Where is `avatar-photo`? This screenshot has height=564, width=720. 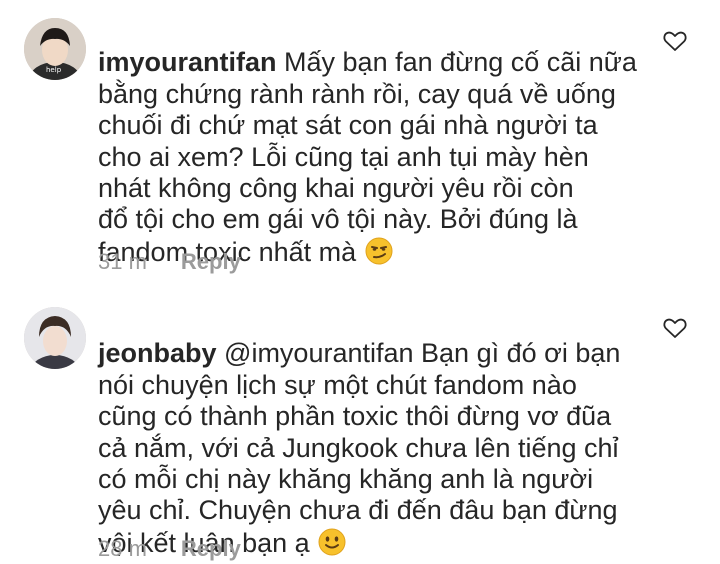
avatar-photo is located at coordinates (55, 338).